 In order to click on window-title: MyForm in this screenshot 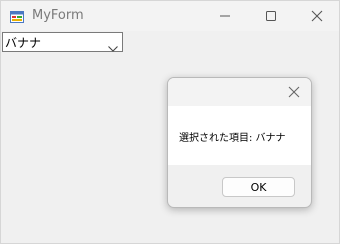, I will do `click(58, 15)`.